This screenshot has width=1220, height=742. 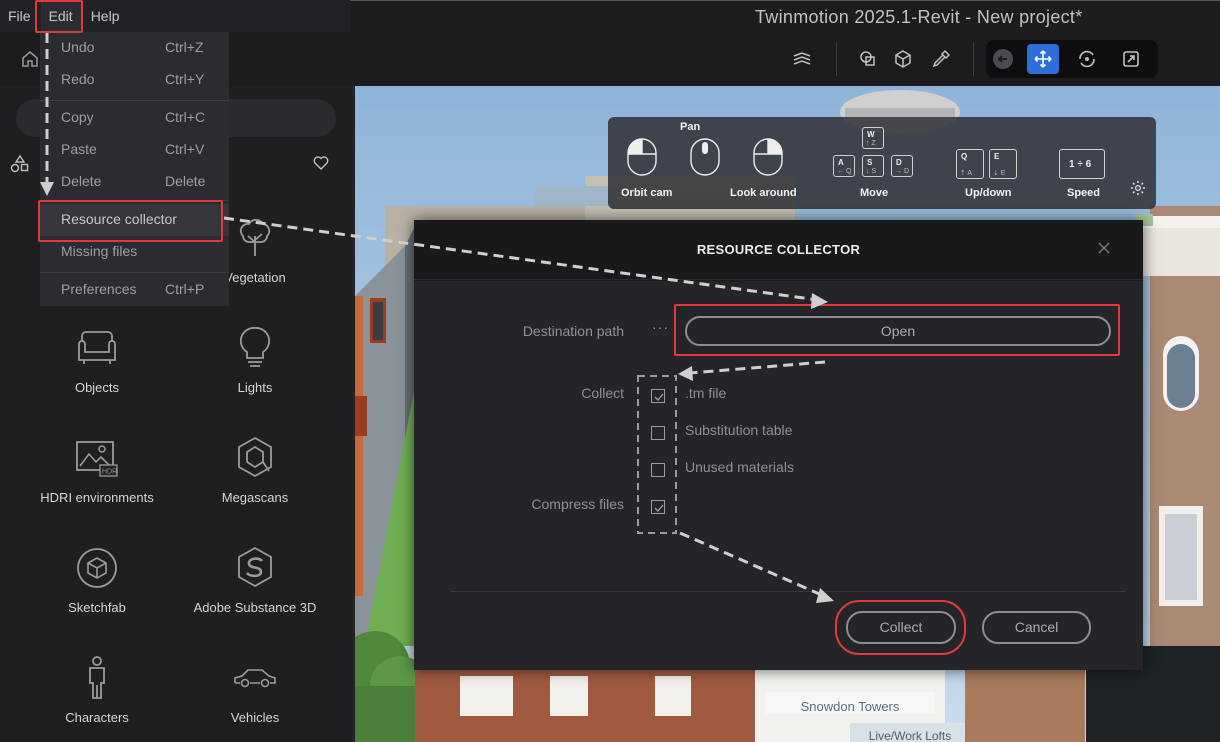 What do you see at coordinates (690, 127) in the screenshot?
I see `nav-pan-label: Pan` at bounding box center [690, 127].